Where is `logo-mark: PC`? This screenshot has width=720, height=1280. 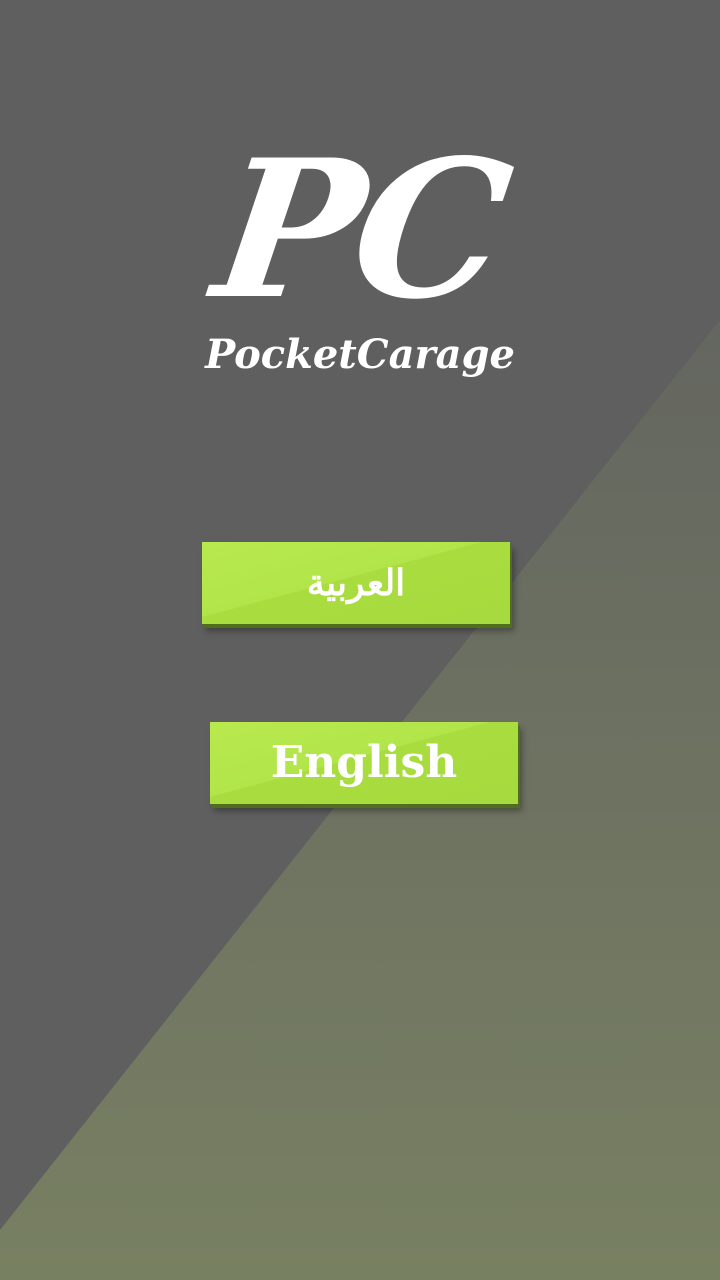
logo-mark: PC is located at coordinates (360, 229).